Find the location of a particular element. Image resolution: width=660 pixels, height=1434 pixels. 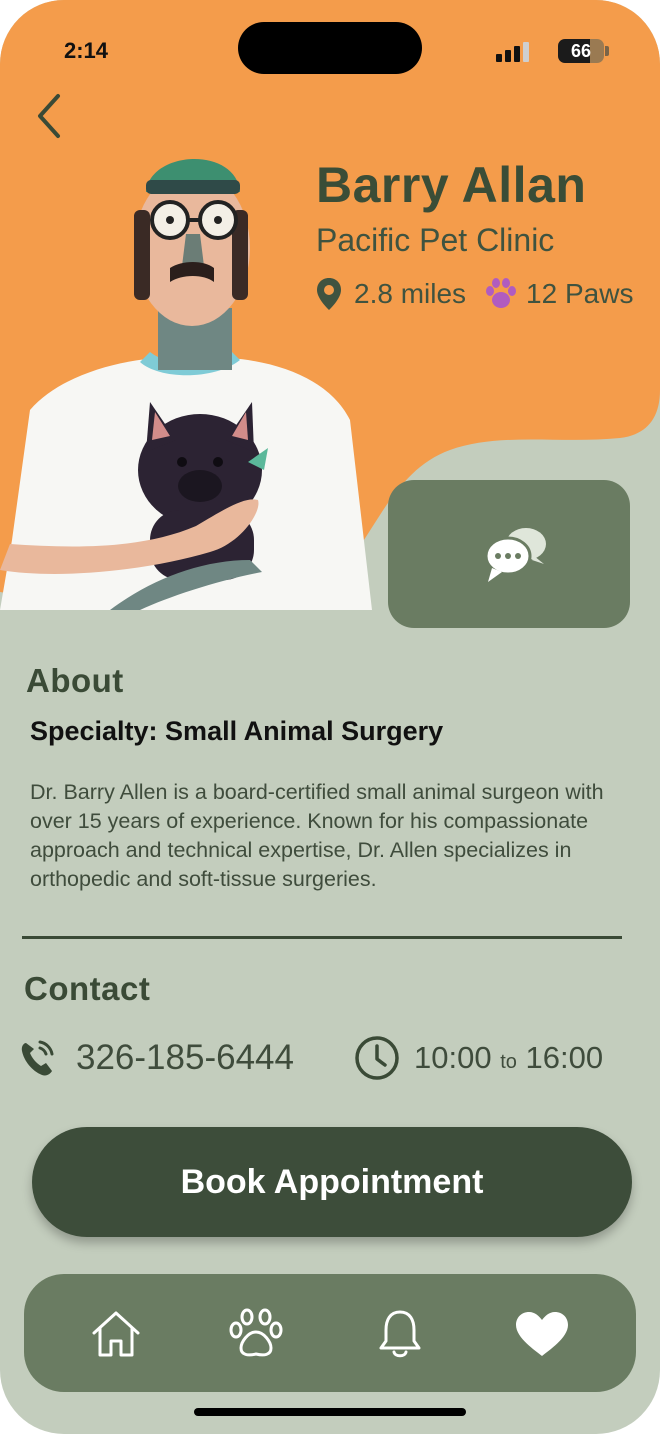

tab-home is located at coordinates (116, 1334).